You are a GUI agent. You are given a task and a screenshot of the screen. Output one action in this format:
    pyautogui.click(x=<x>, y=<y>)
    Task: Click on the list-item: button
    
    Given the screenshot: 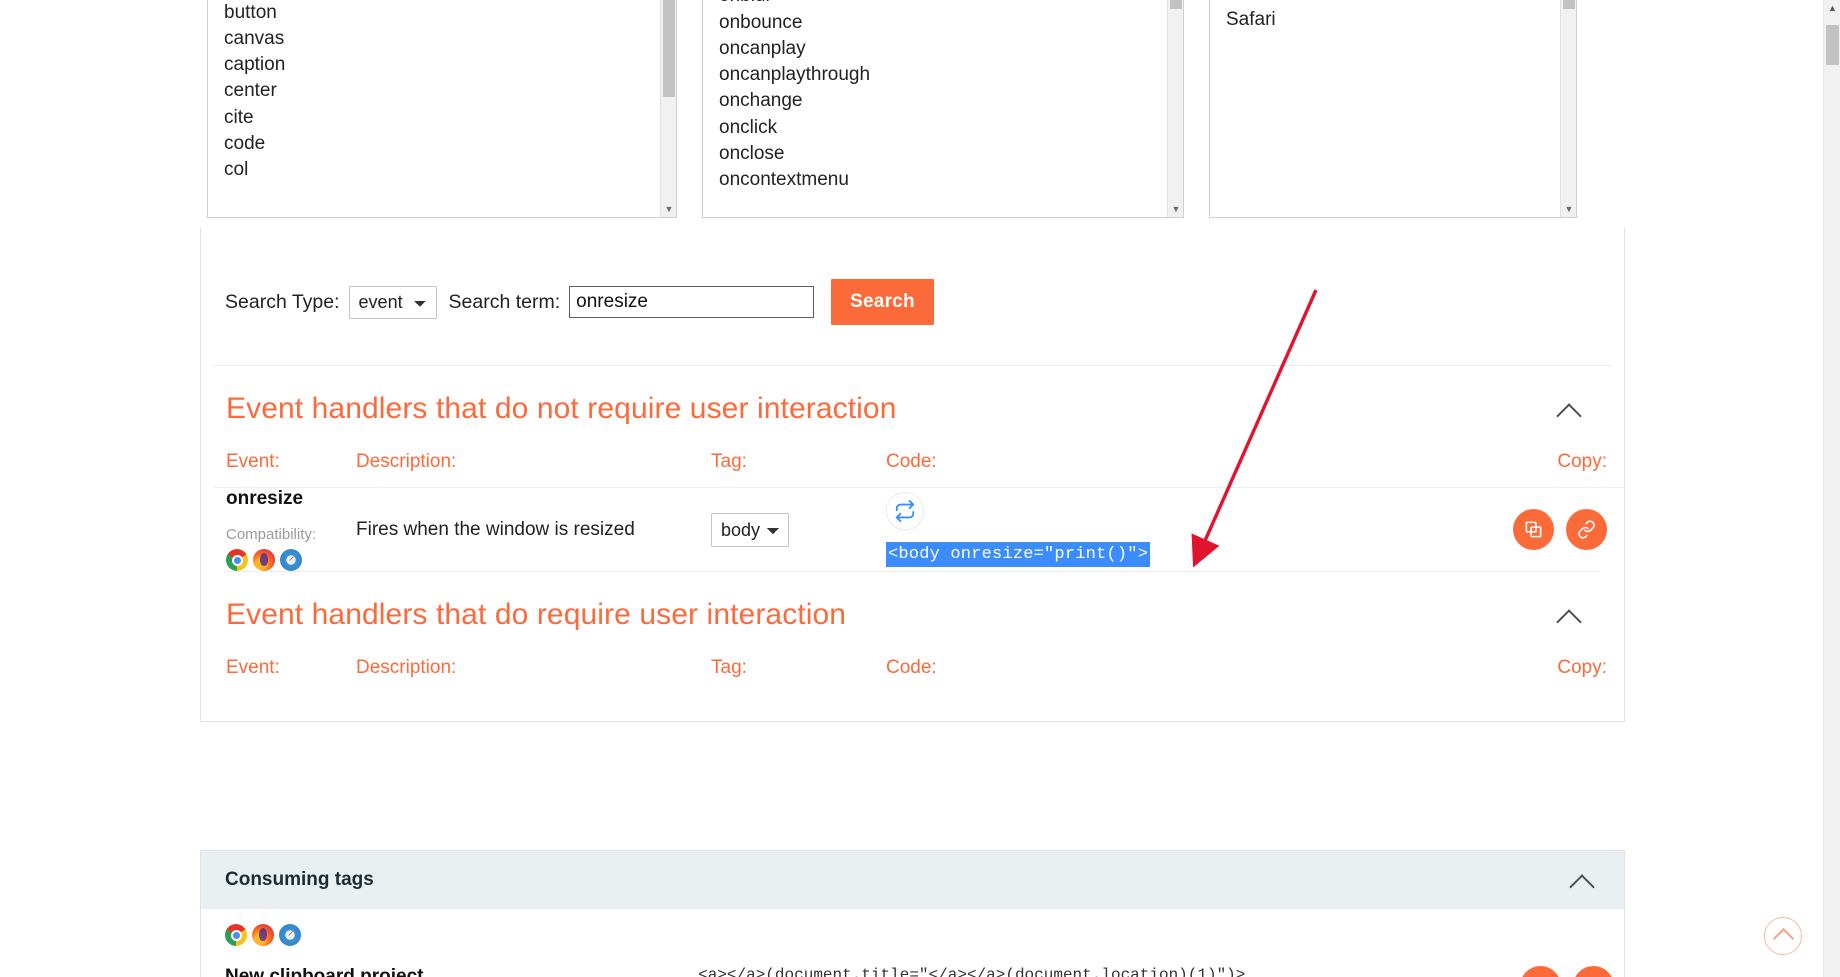 What is the action you would take?
    pyautogui.click(x=448, y=13)
    